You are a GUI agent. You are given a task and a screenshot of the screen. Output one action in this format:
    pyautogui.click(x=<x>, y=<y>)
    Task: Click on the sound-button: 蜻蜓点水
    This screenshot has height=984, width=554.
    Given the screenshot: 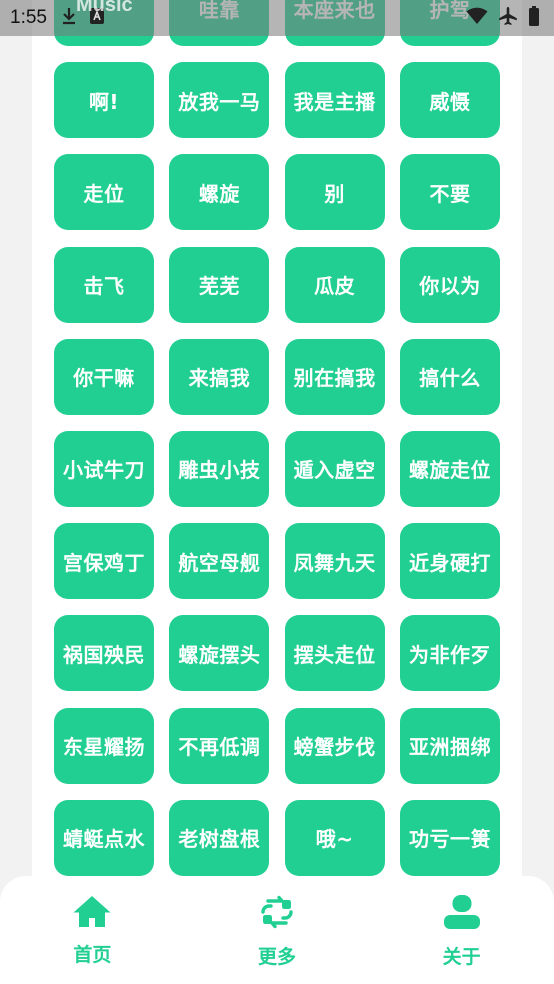 What is the action you would take?
    pyautogui.click(x=104, y=837)
    